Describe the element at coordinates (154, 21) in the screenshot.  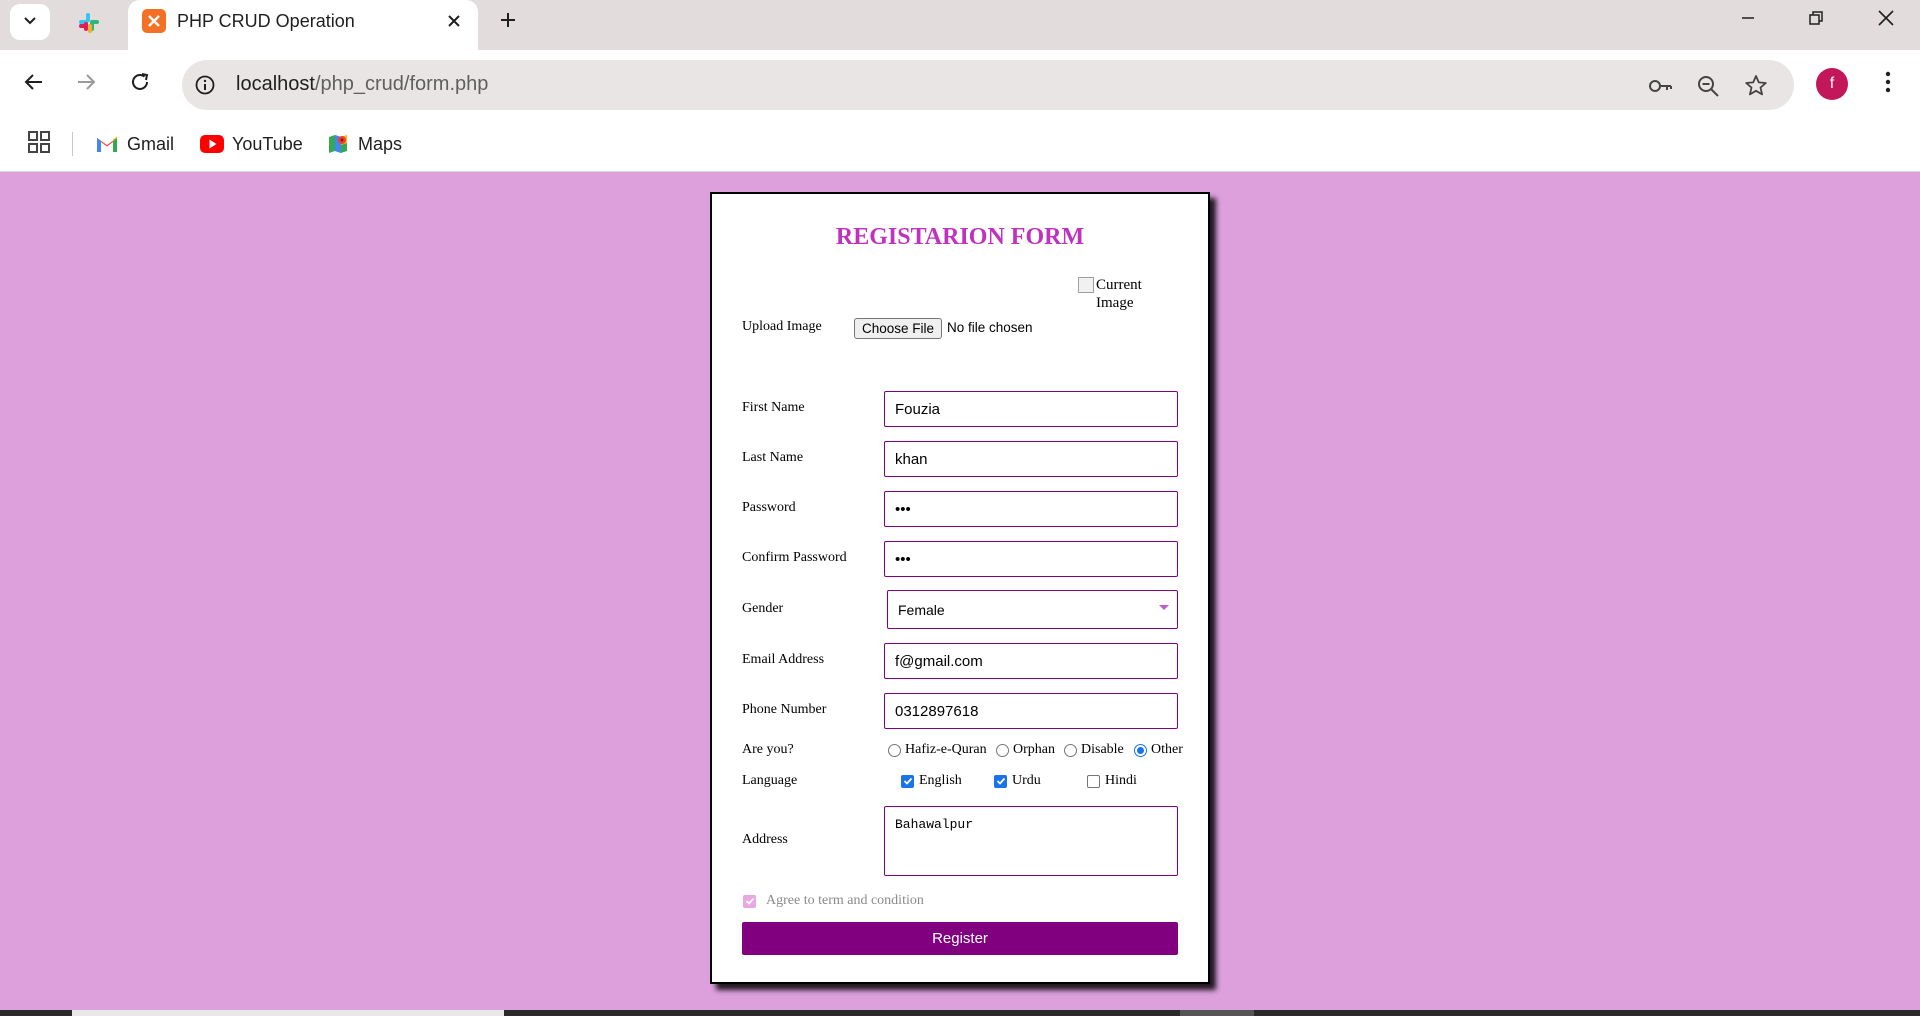
I see `xampp-icon` at that location.